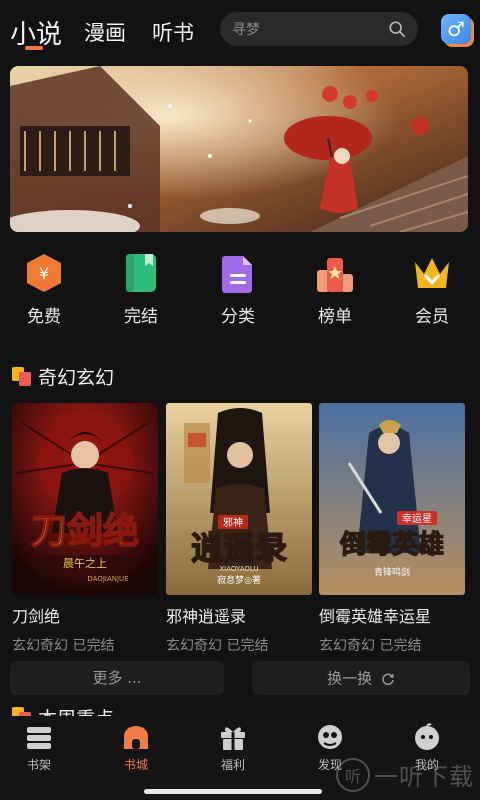  I want to click on book-cover: 幸运星 倒霉英雄 青锋鸣剑, so click(392, 499).